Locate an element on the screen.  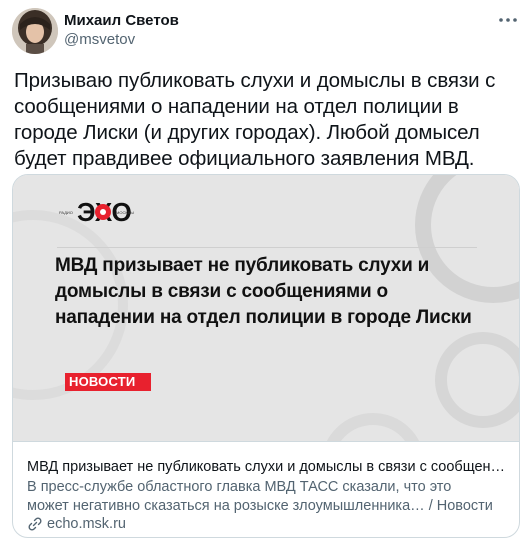
link-icon is located at coordinates (35, 524).